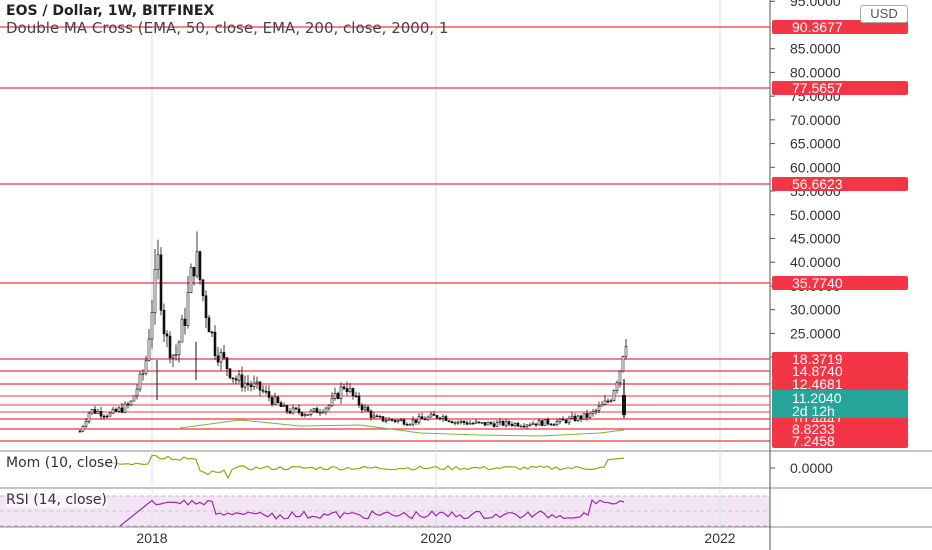 Image resolution: width=932 pixels, height=550 pixels. I want to click on time-axis-label: 2018, so click(151, 538).